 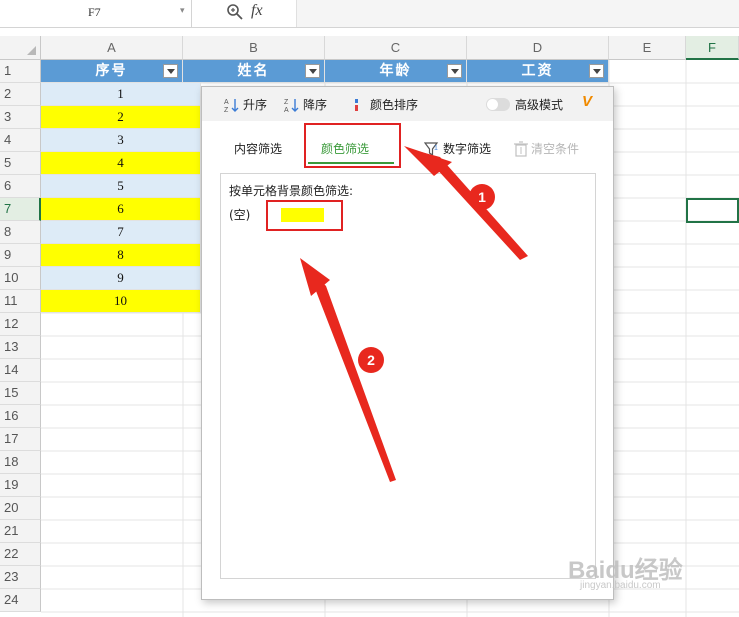 I want to click on formula-input, so click(x=517, y=13).